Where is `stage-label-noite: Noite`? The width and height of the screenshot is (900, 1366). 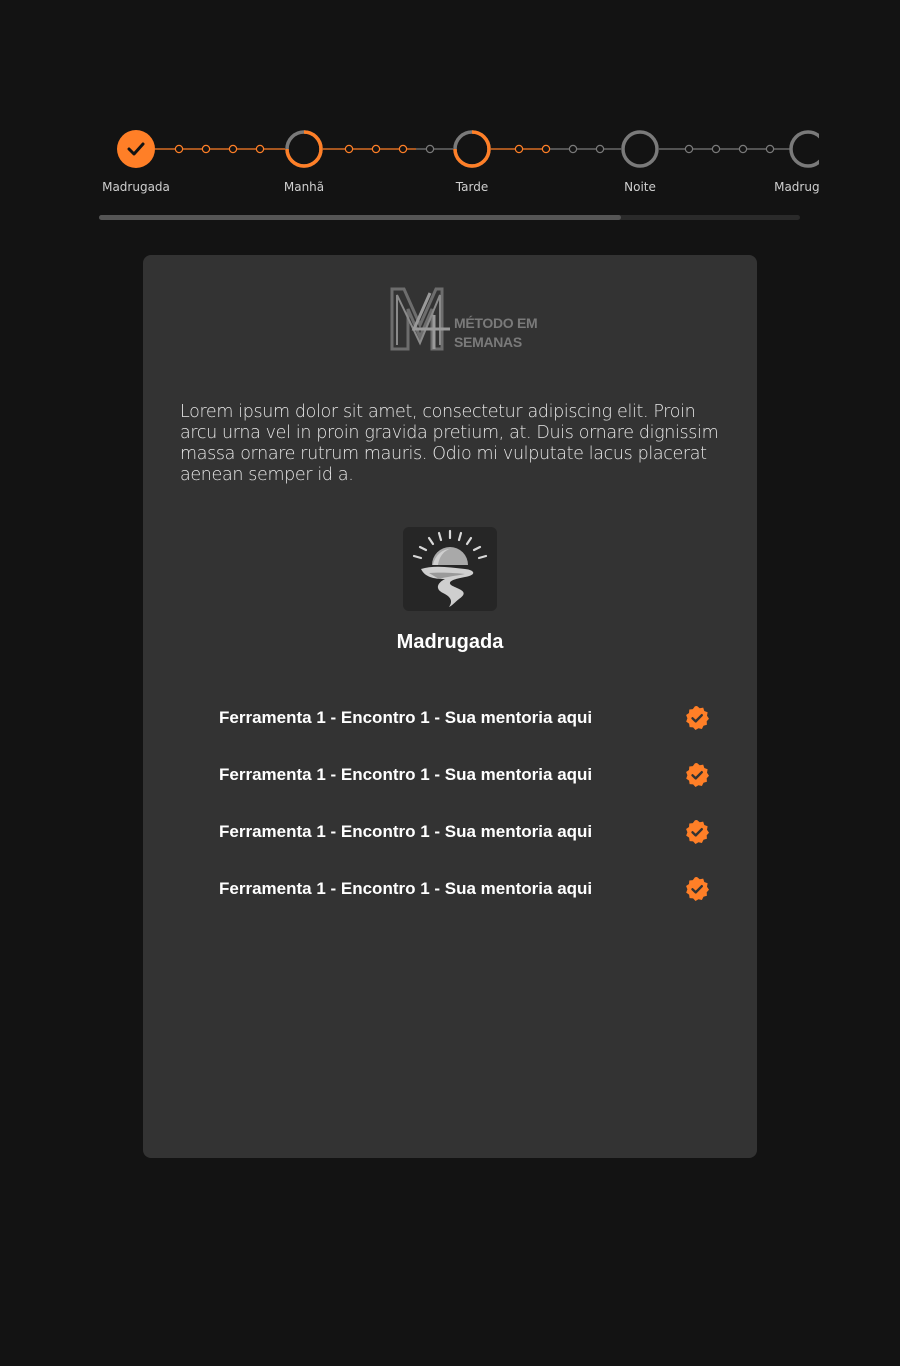 stage-label-noite: Noite is located at coordinates (640, 187).